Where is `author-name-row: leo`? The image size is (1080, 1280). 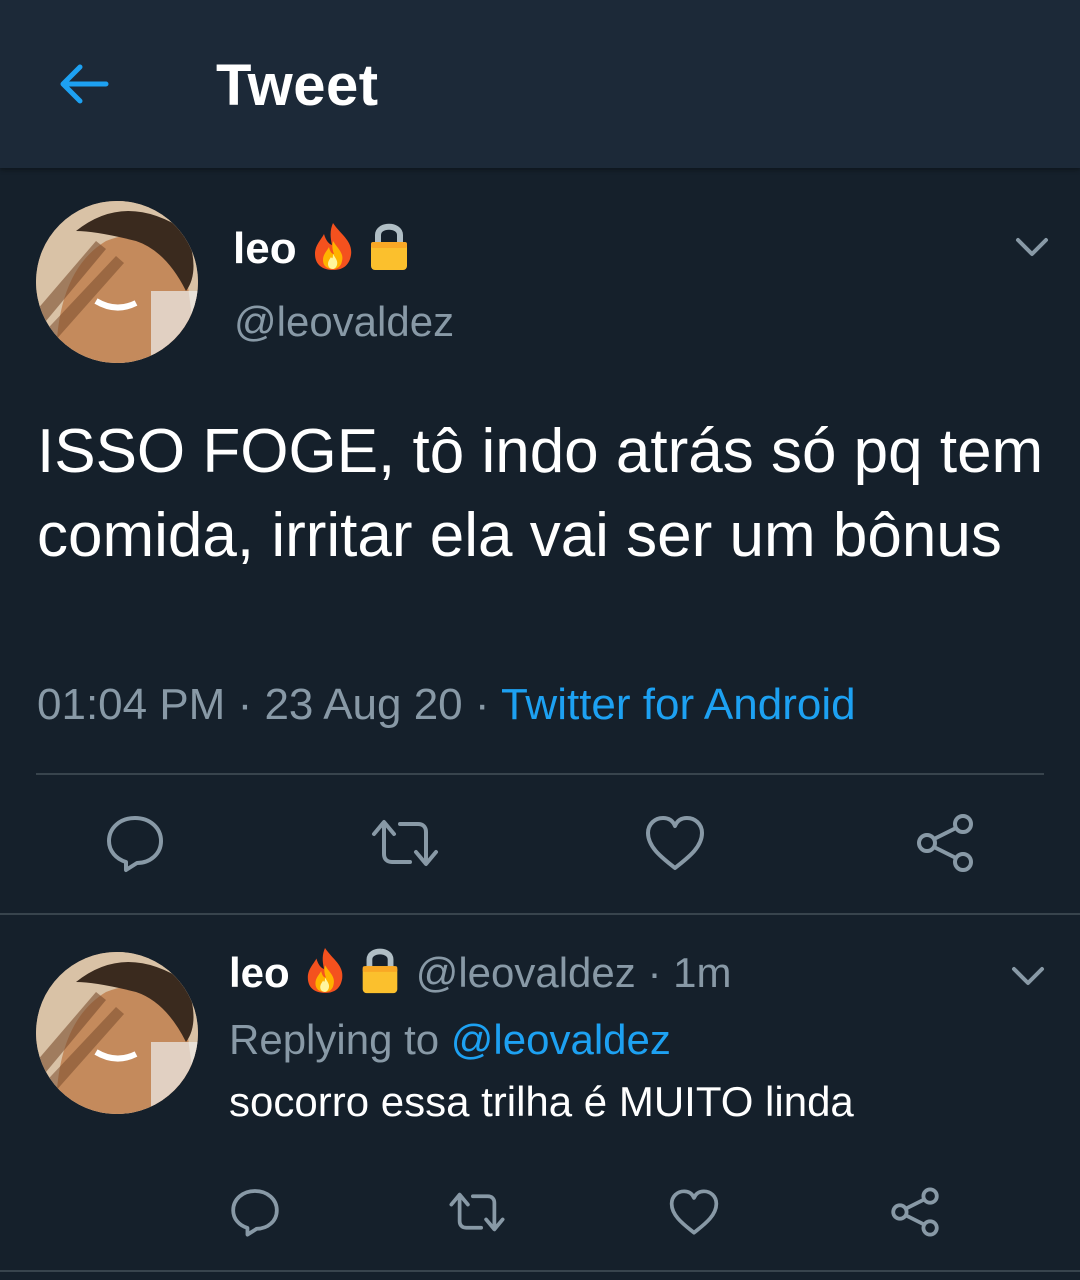
author-name-row: leo is located at coordinates (321, 248).